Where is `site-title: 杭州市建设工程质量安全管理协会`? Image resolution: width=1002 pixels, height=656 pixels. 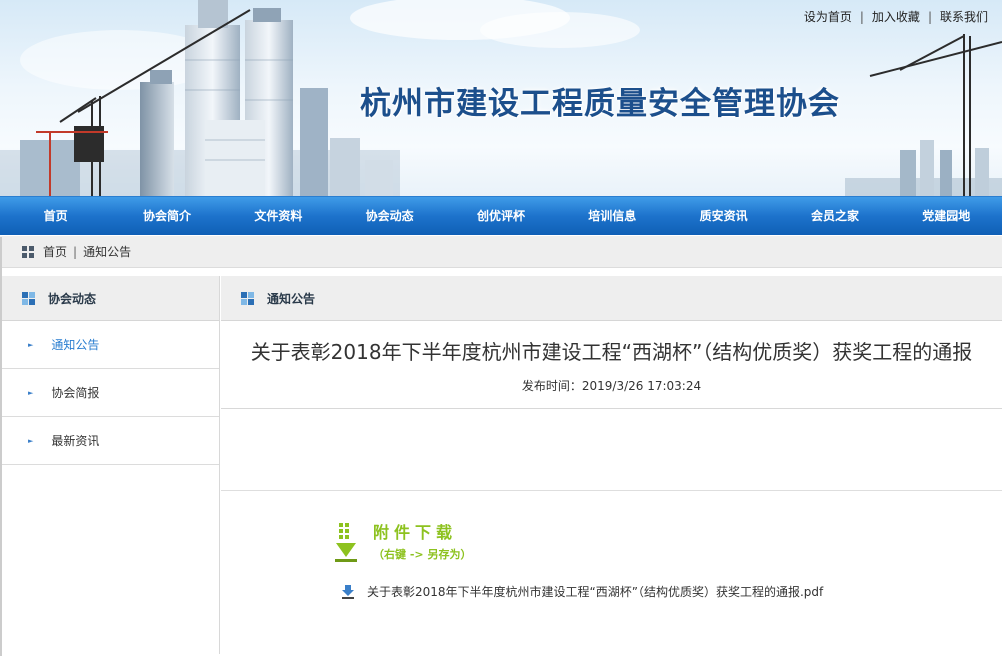 site-title: 杭州市建设工程质量安全管理协会 is located at coordinates (600, 104).